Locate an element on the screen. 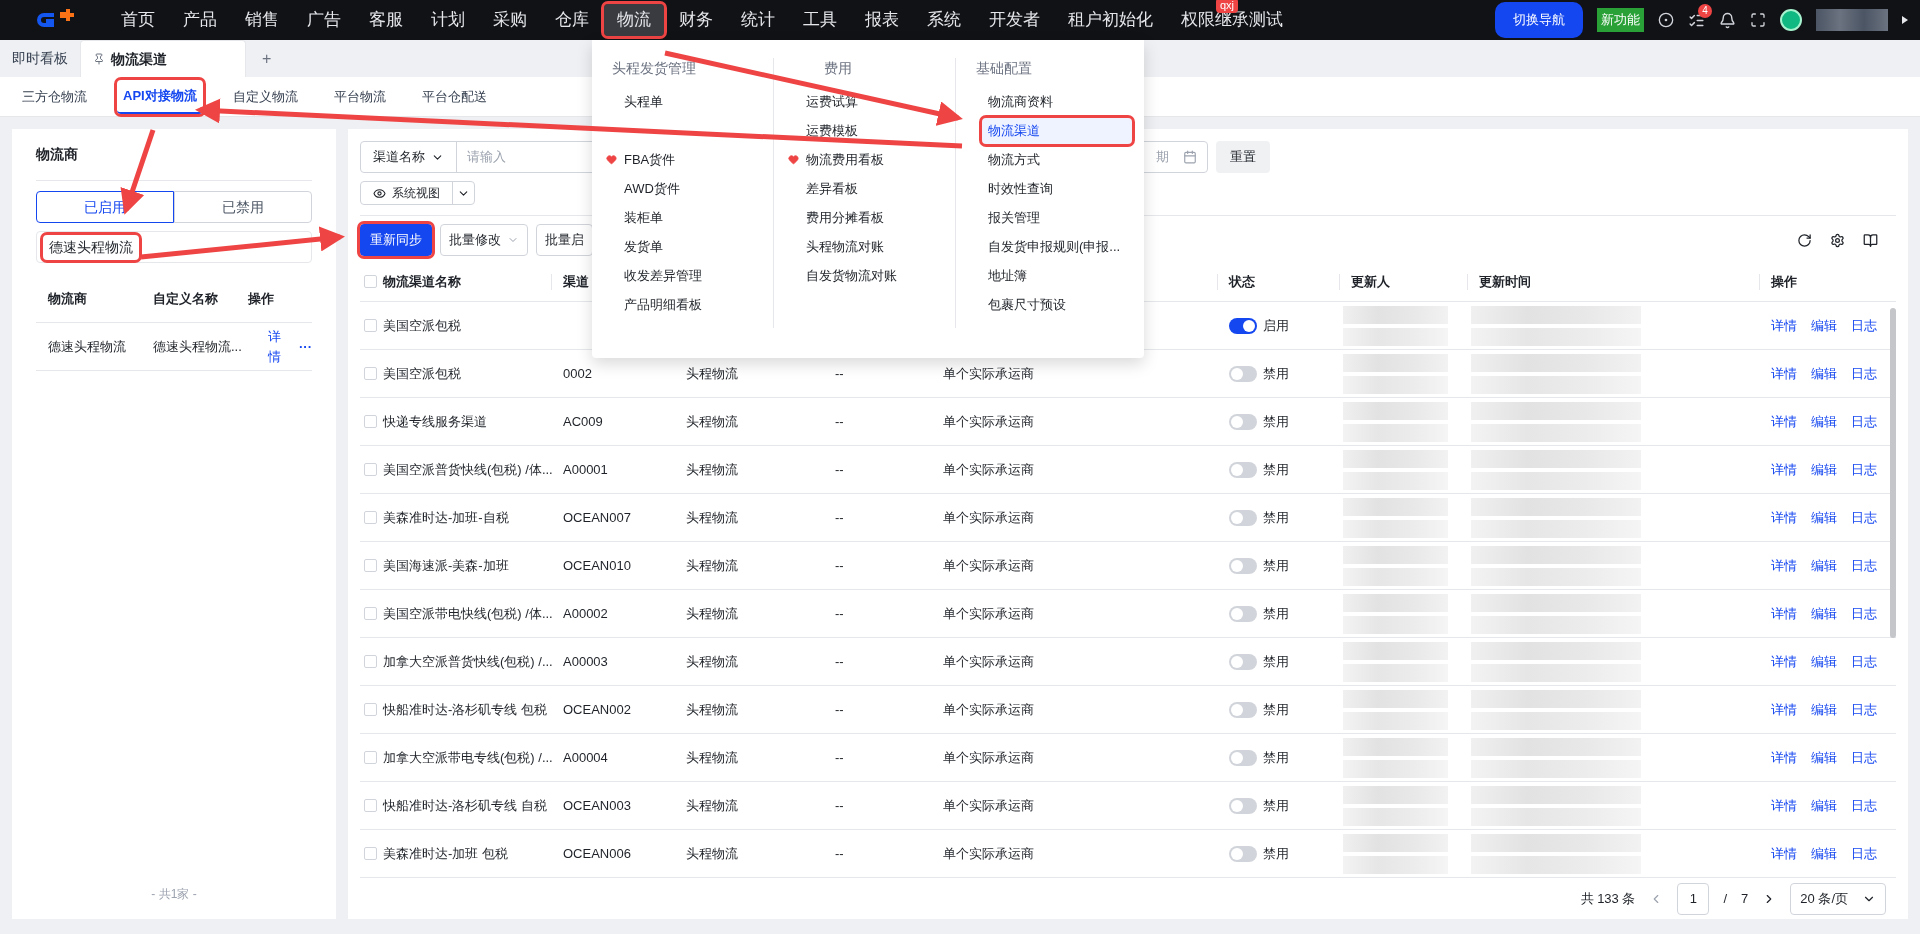  menu-item: 发货单 is located at coordinates (643, 246).